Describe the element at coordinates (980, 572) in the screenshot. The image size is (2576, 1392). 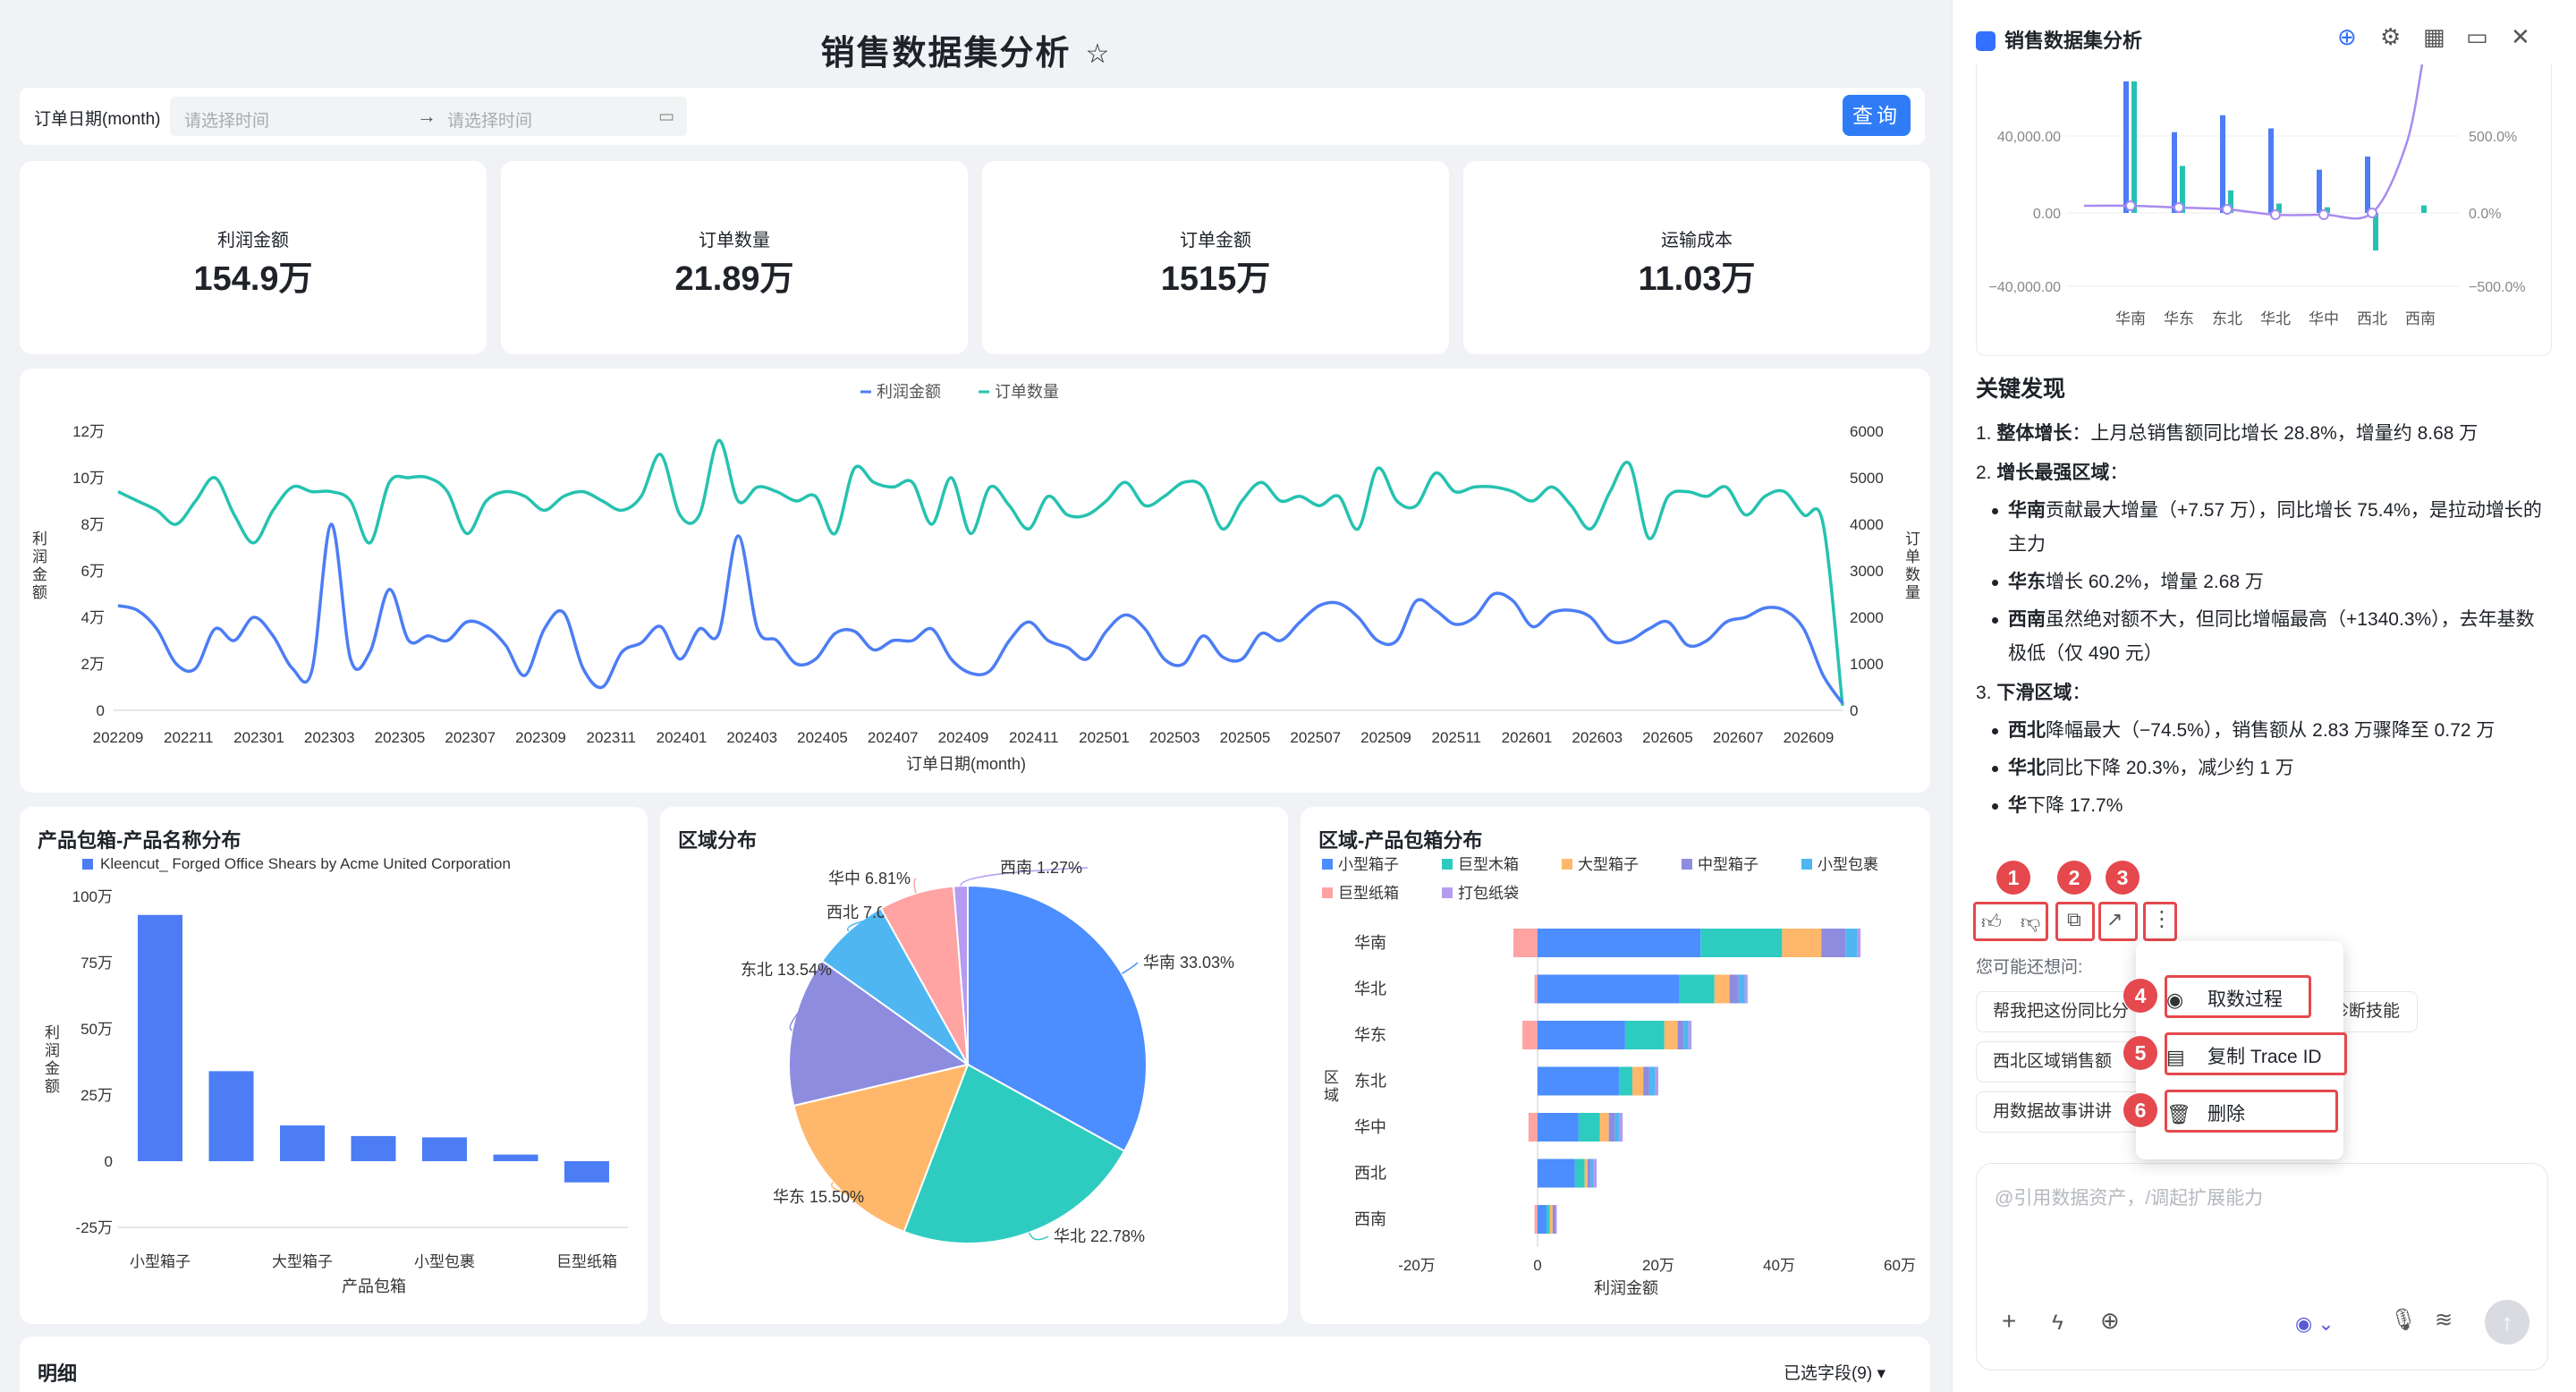
I see `series-line-order-count` at that location.